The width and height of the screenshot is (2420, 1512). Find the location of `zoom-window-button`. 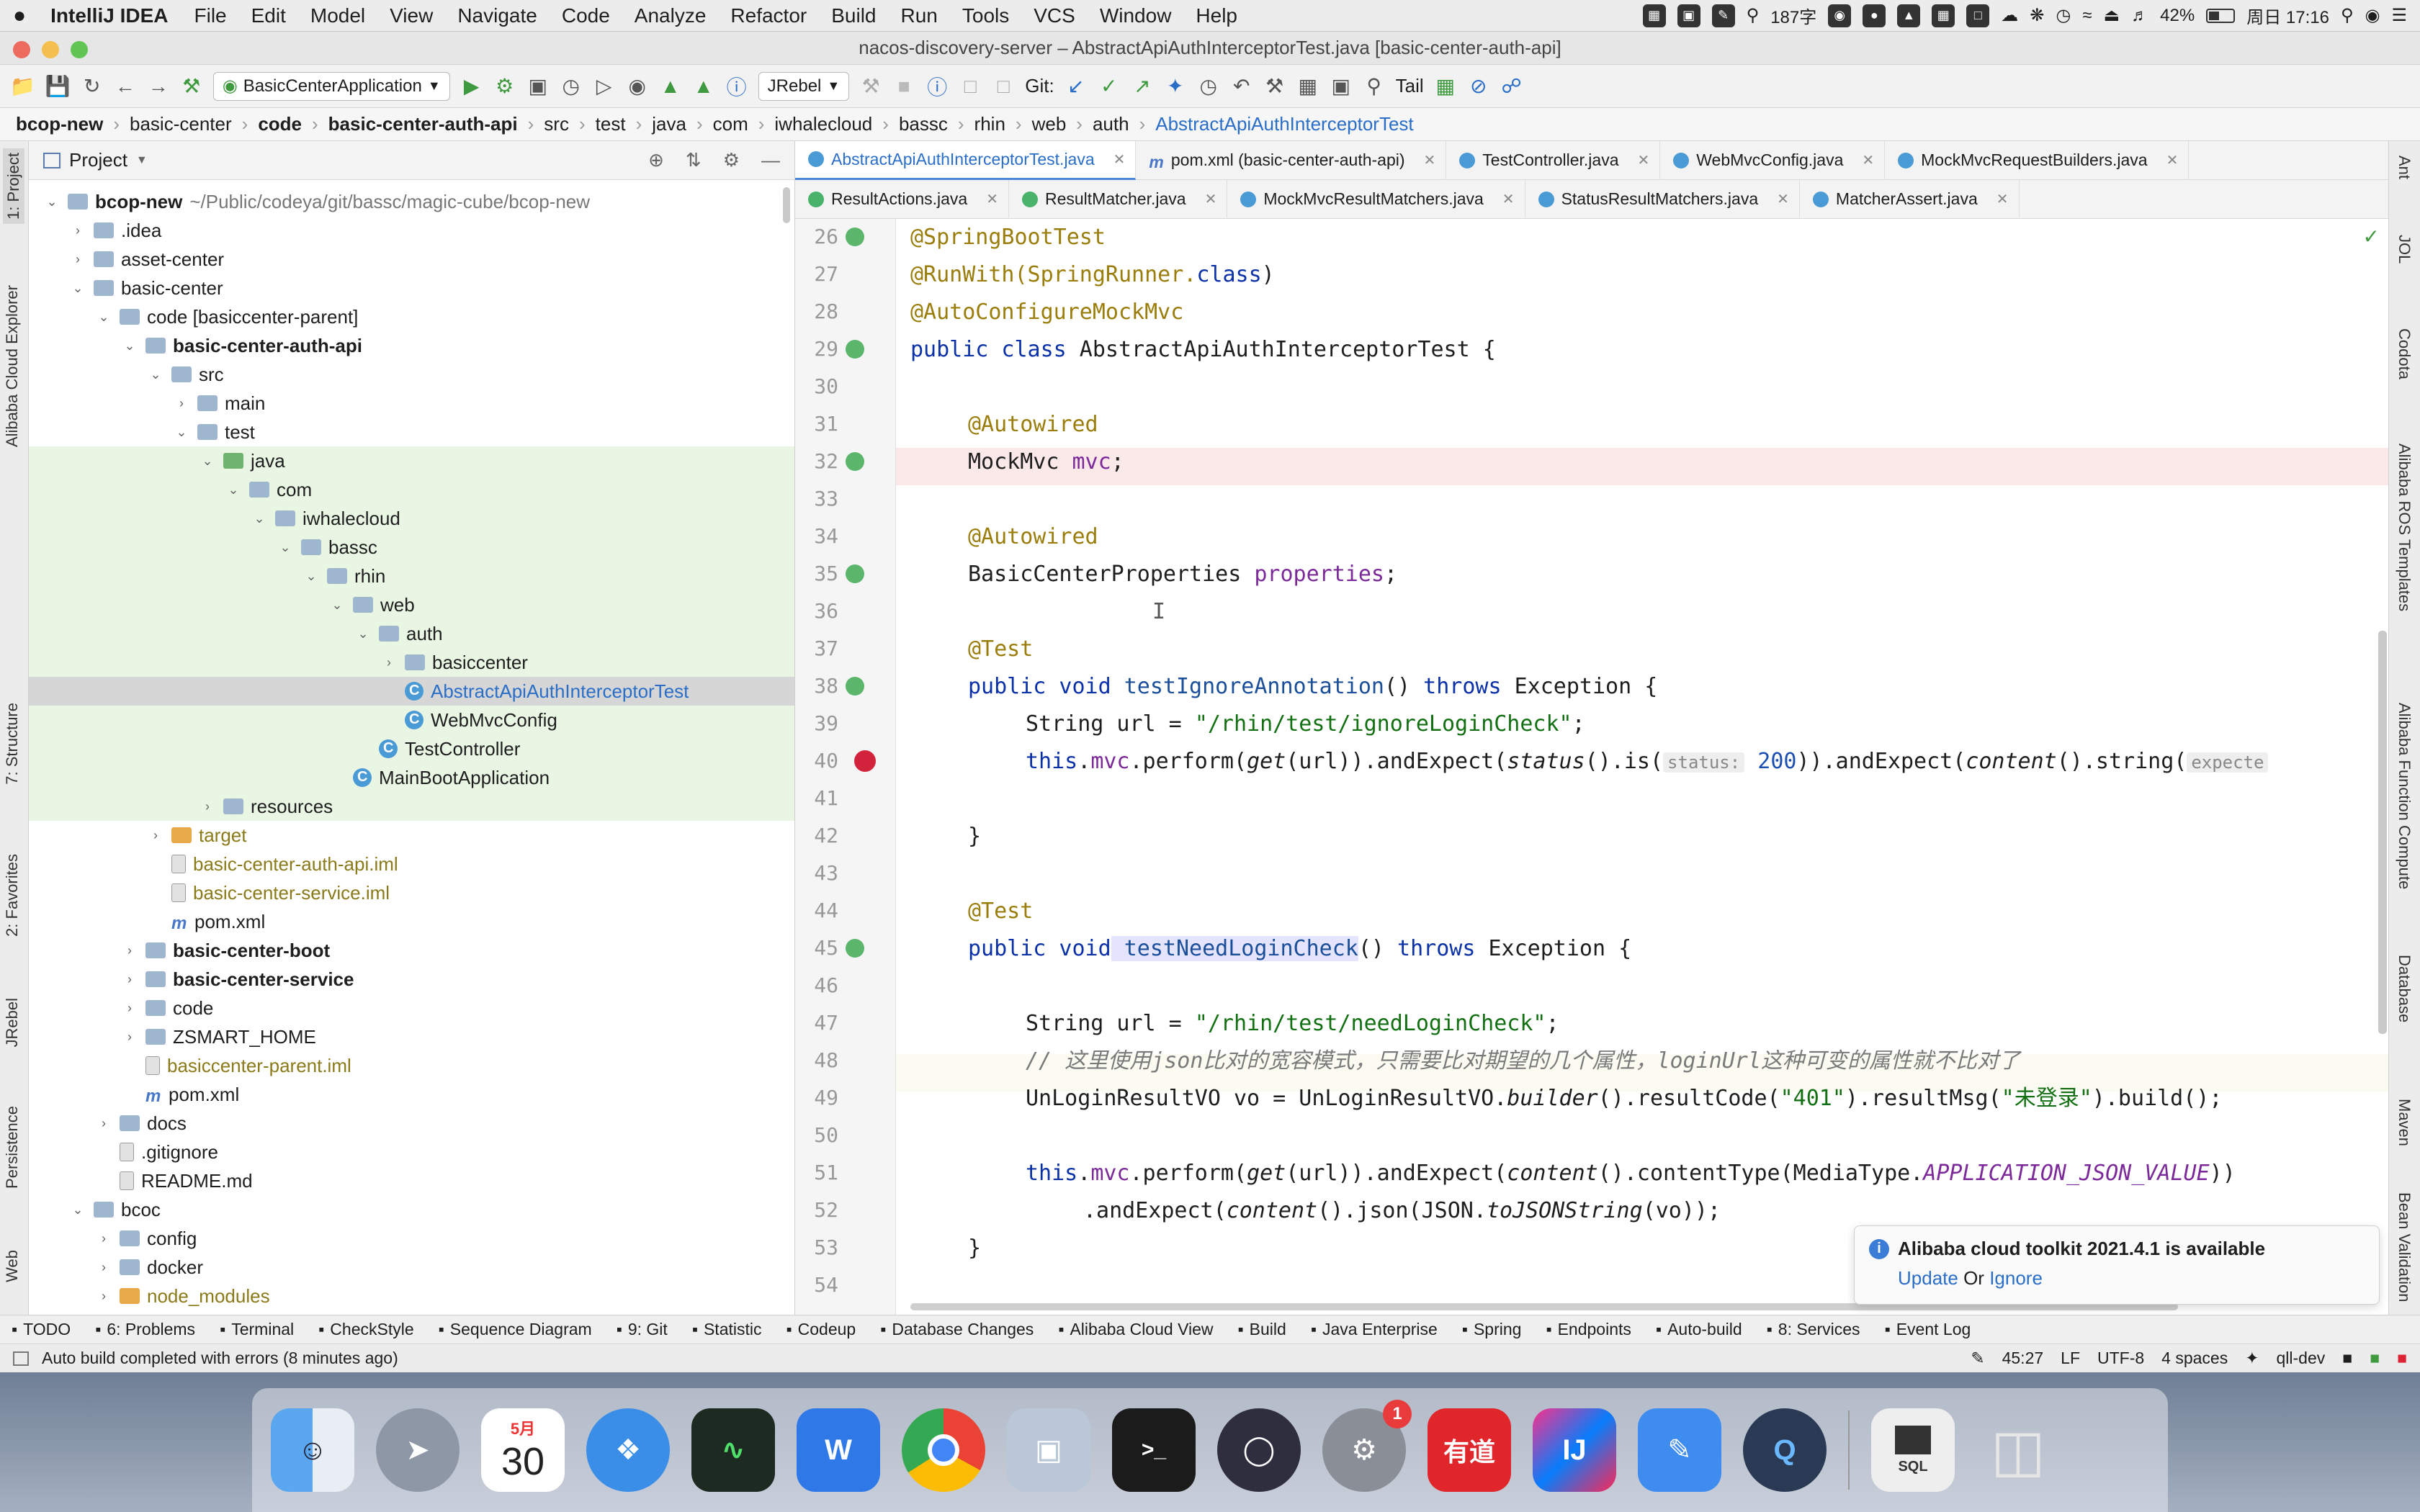

zoom-window-button is located at coordinates (79, 49).